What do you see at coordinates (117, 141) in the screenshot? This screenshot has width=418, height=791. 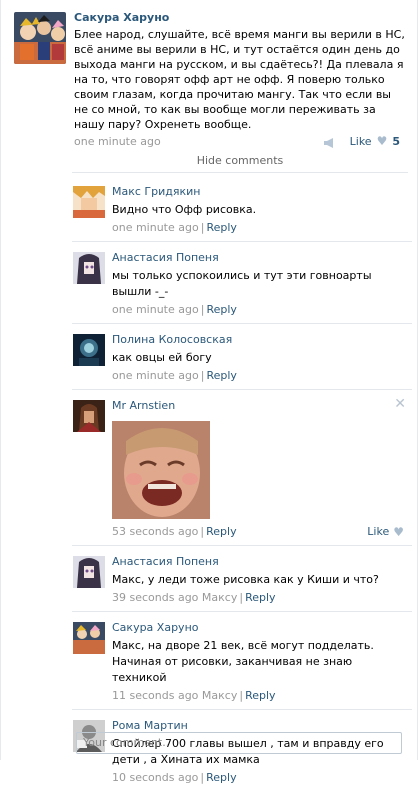 I see `post-time: one minute ago` at bounding box center [117, 141].